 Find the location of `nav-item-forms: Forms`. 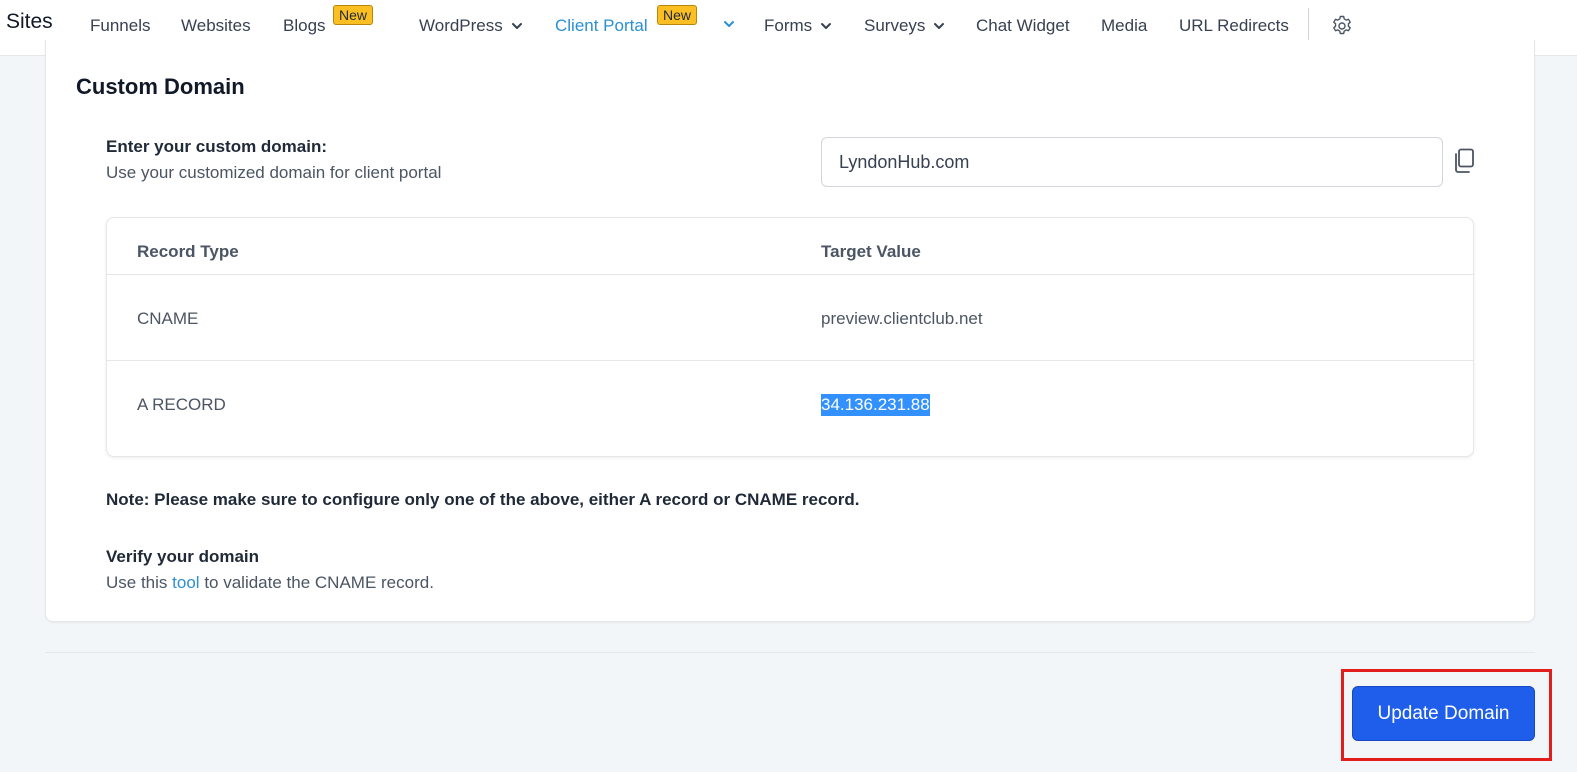

nav-item-forms: Forms is located at coordinates (799, 26).